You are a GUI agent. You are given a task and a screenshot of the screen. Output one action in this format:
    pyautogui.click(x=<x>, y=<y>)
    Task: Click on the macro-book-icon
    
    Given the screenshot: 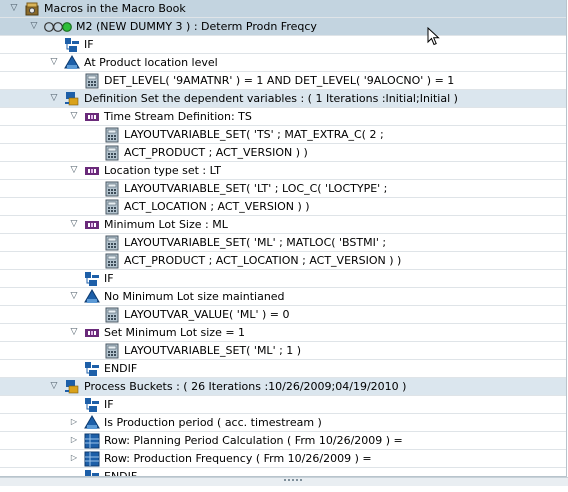 What is the action you would take?
    pyautogui.click(x=32, y=9)
    